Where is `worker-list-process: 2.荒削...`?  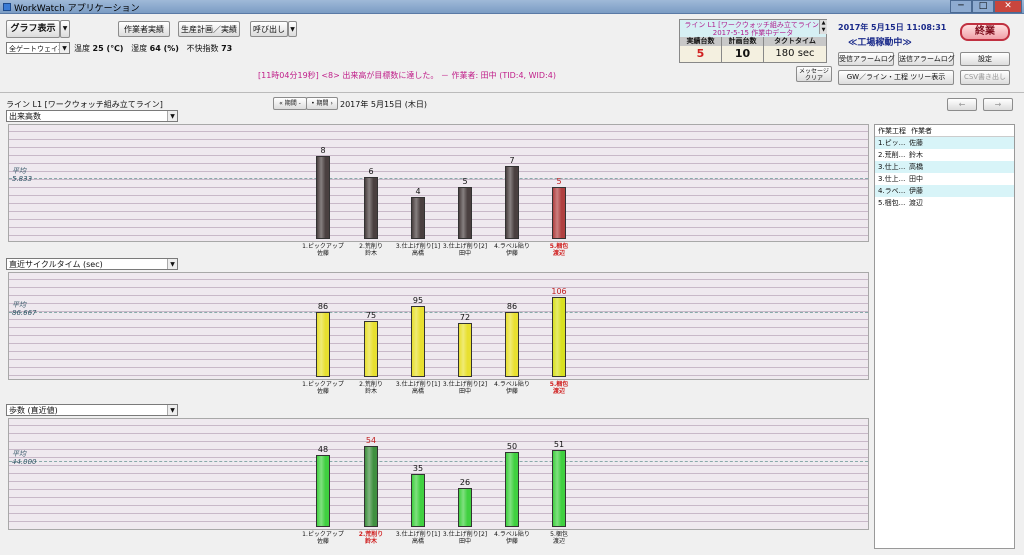
worker-list-process: 2.荒削... is located at coordinates (892, 155).